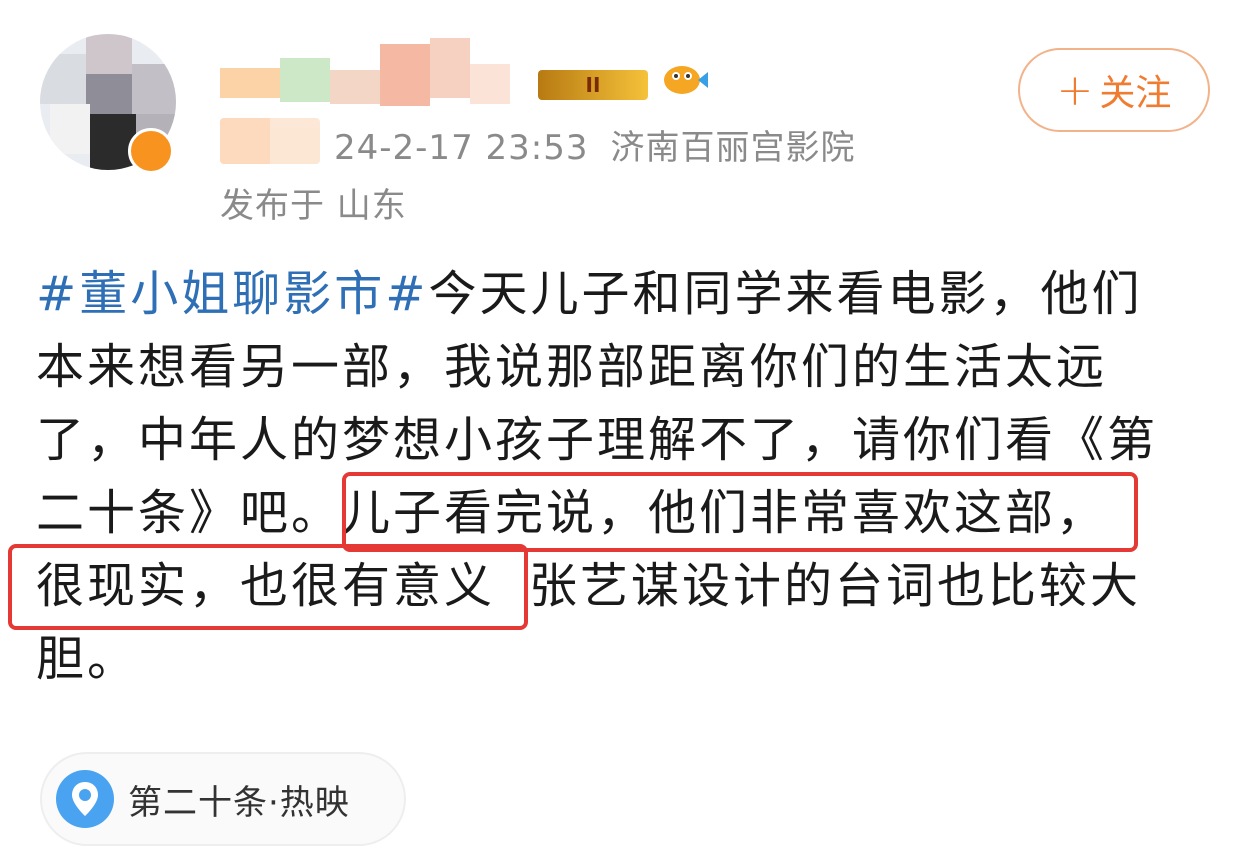  Describe the element at coordinates (151, 151) in the screenshot. I see `verified-badge-icon` at that location.